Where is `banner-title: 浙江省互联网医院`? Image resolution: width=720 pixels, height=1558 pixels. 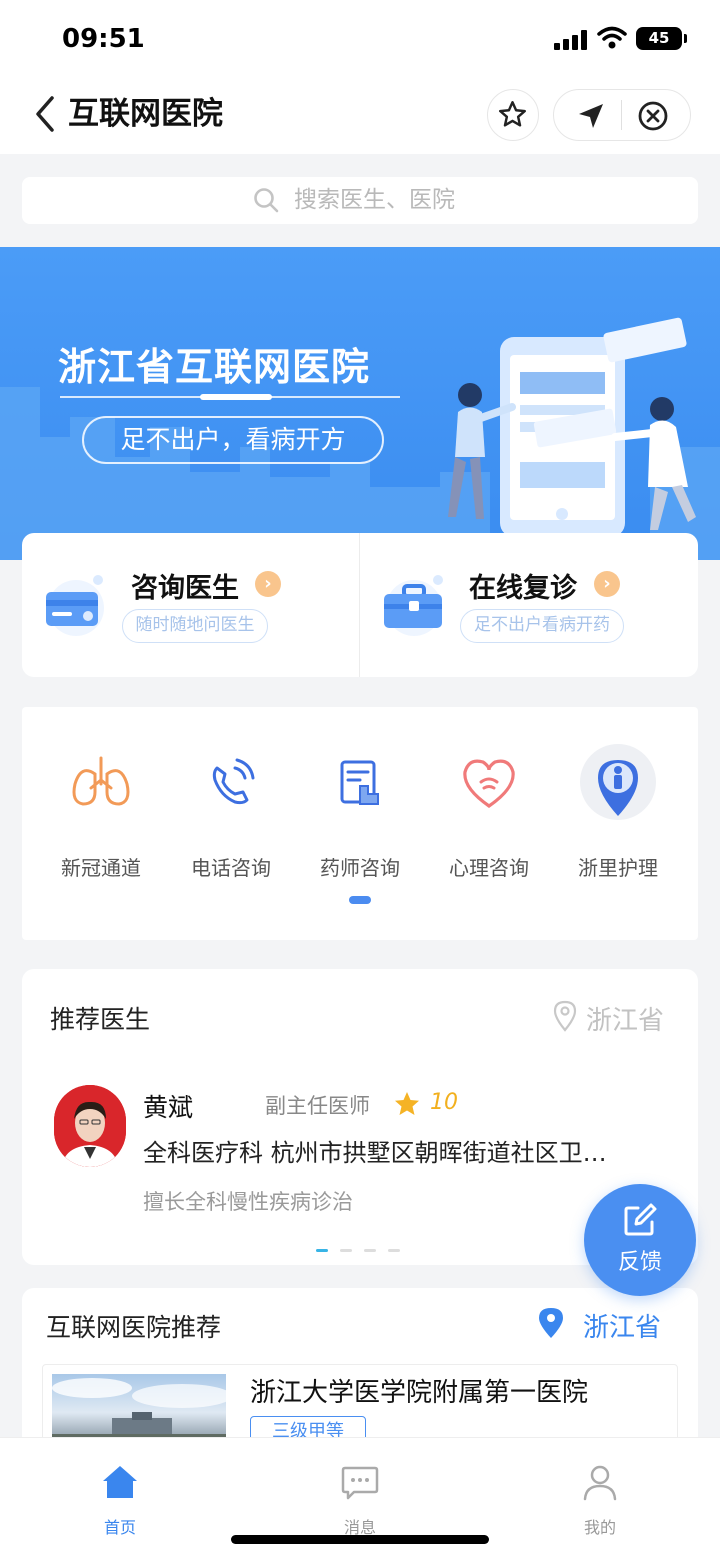
banner-title: 浙江省互联网医院 is located at coordinates (214, 367).